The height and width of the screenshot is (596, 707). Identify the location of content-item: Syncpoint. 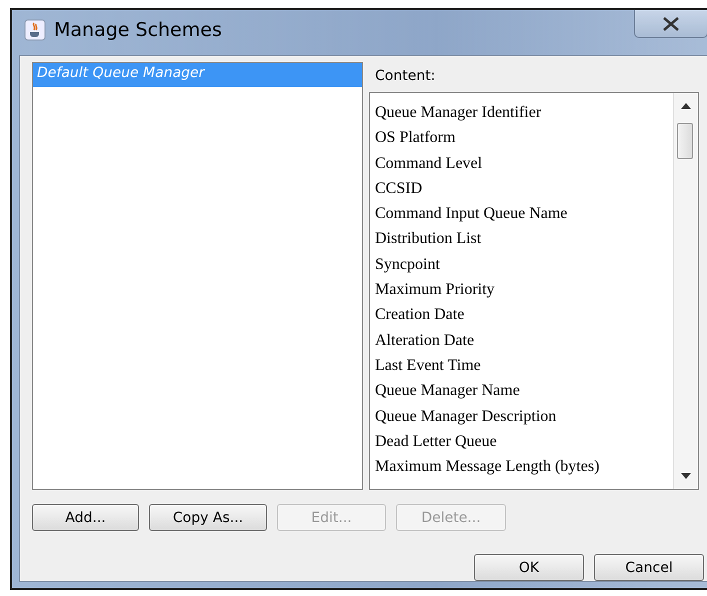
(524, 265).